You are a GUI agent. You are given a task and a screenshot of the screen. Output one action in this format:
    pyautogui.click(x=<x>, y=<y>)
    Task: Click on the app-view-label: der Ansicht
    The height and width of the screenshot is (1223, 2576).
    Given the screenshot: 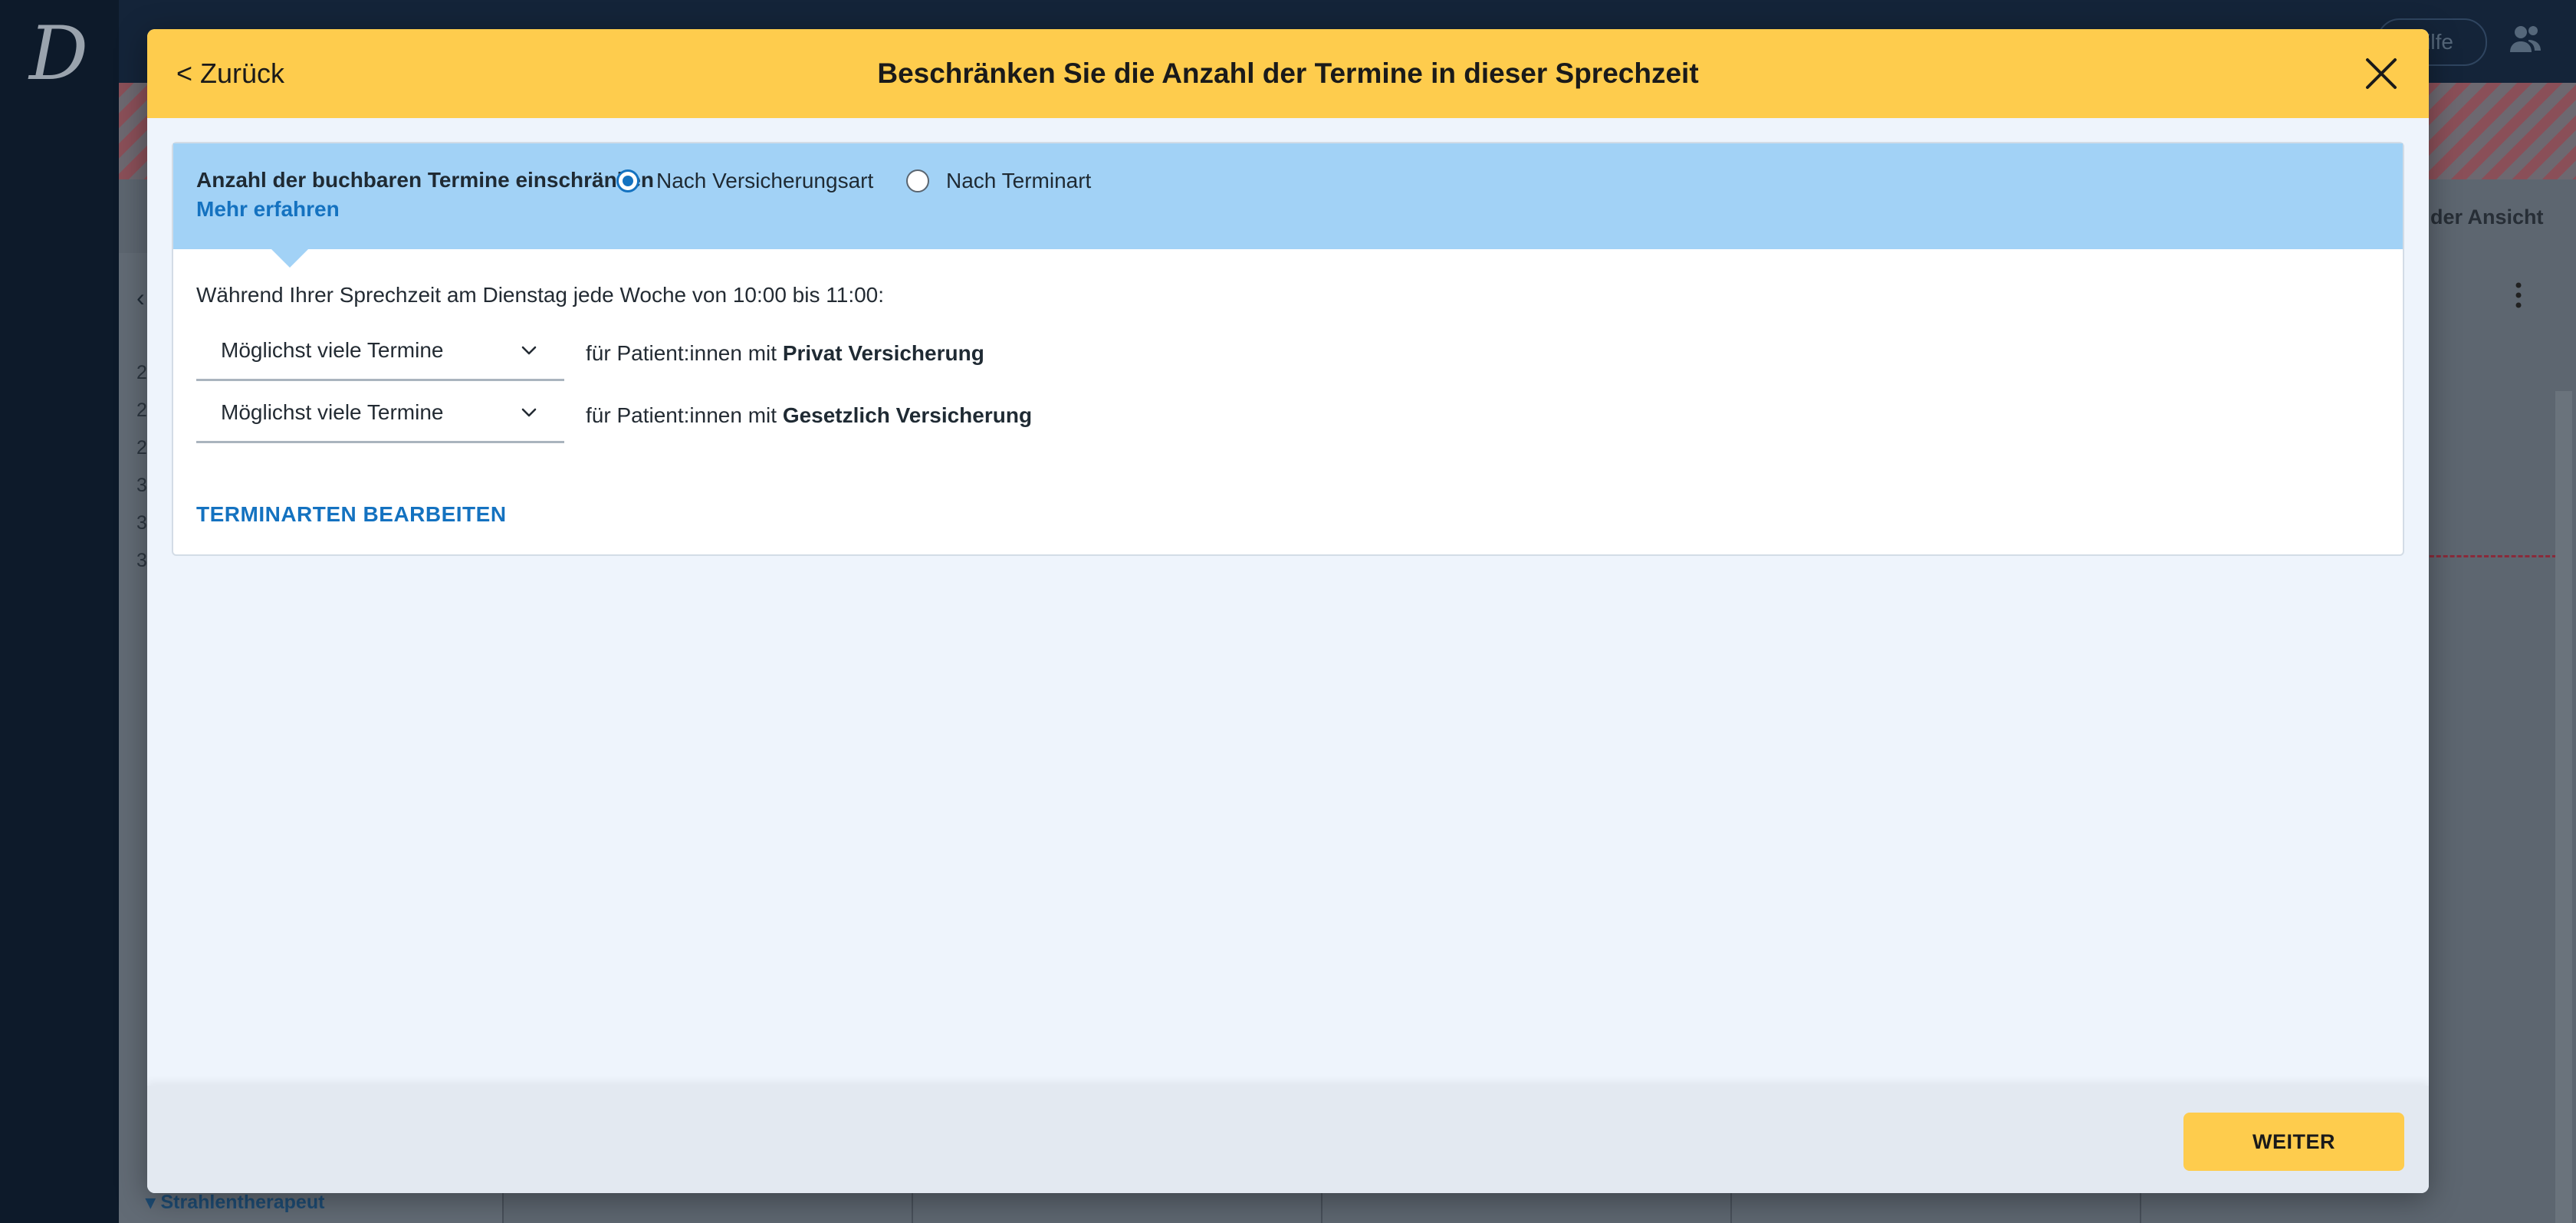 What is the action you would take?
    pyautogui.click(x=2487, y=216)
    